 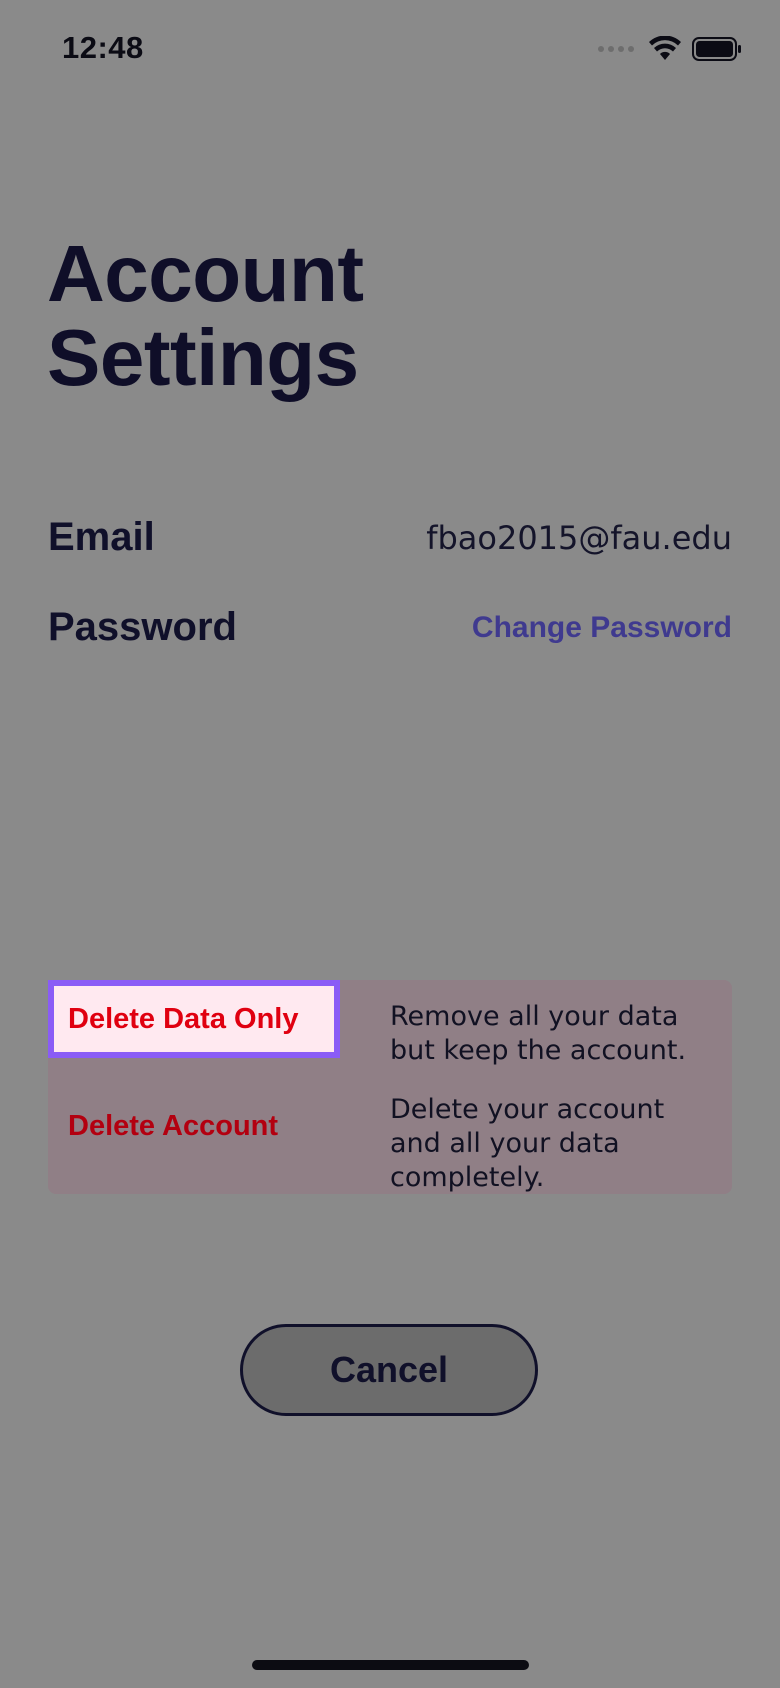 I want to click on page-title: Account Settings, so click(x=205, y=315).